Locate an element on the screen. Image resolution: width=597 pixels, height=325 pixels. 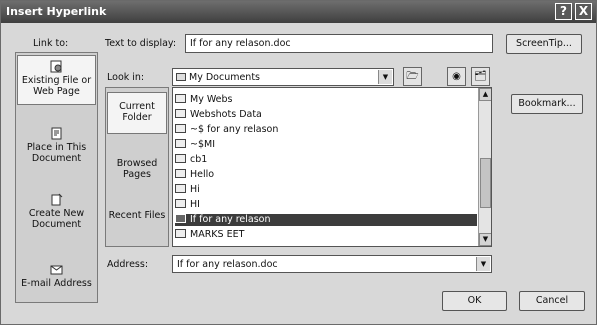
up-folder-button: 🗁 is located at coordinates (412, 76).